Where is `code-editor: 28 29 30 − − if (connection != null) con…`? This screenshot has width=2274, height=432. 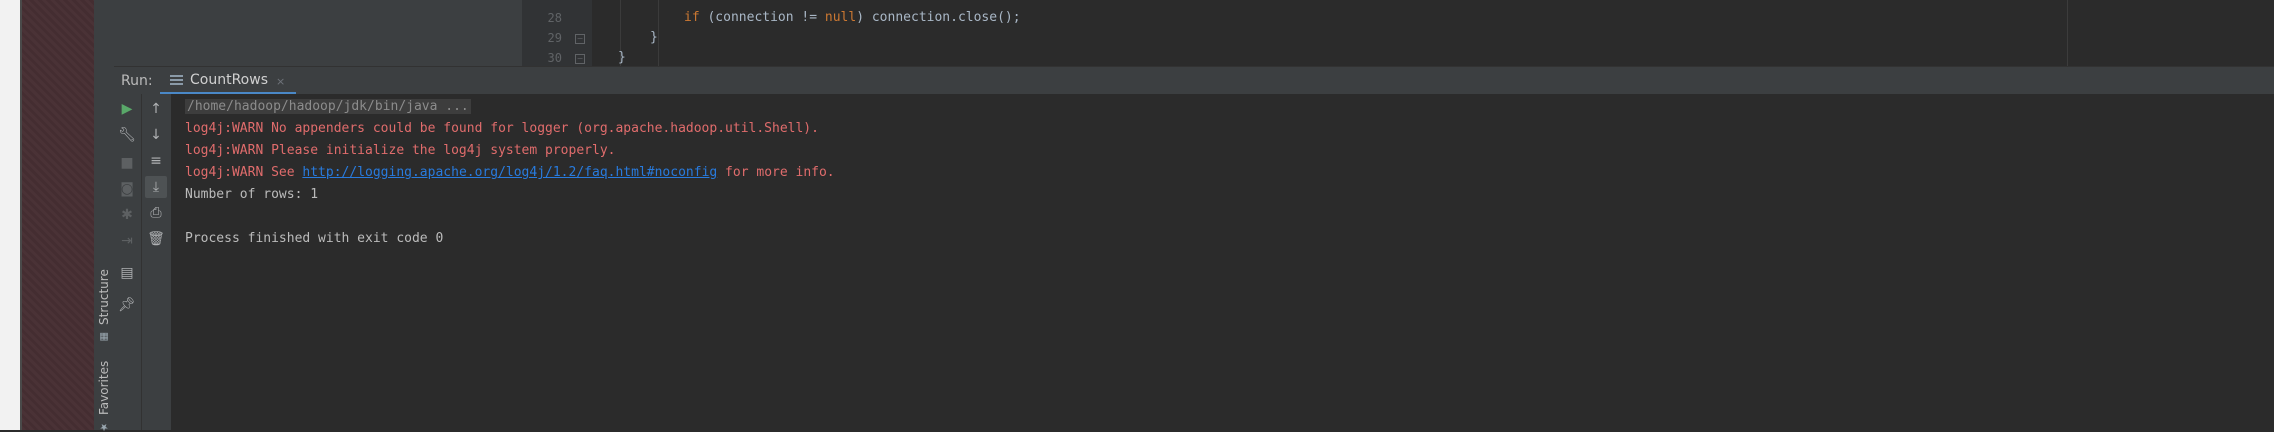 code-editor: 28 29 30 − − if (connection != null) con… is located at coordinates (1398, 33).